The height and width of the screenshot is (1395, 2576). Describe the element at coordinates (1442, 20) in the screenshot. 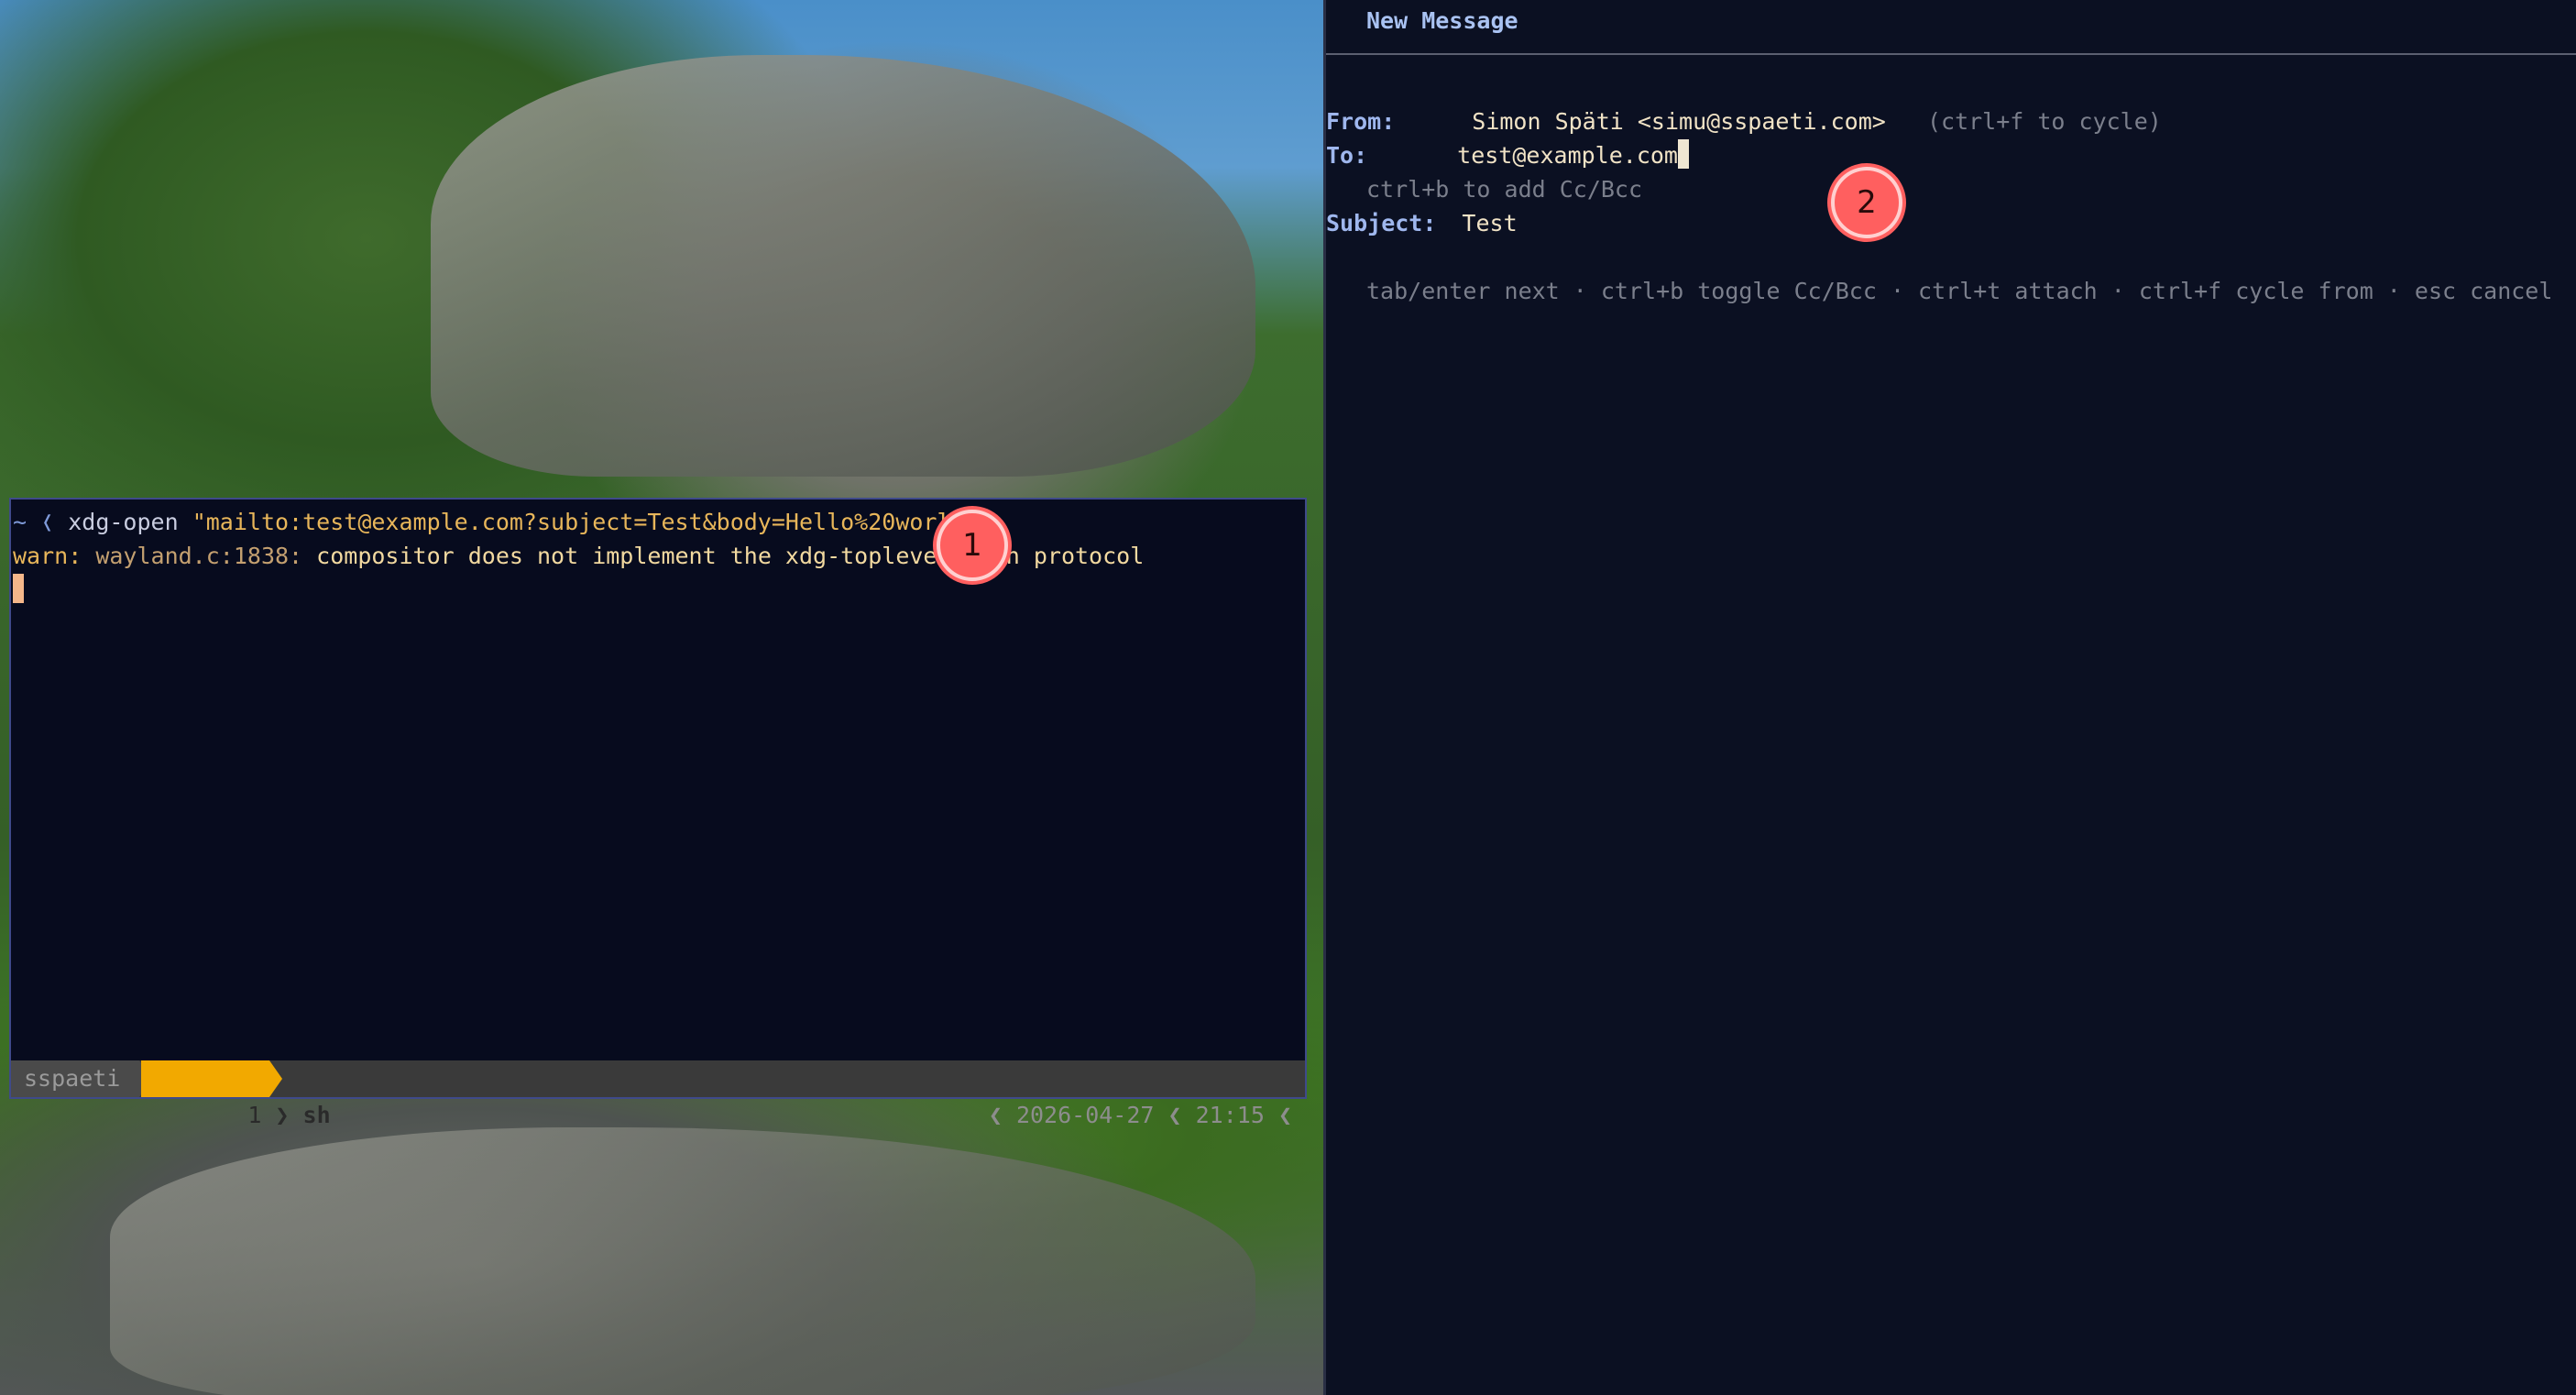

I see `compose-title: New Message` at that location.